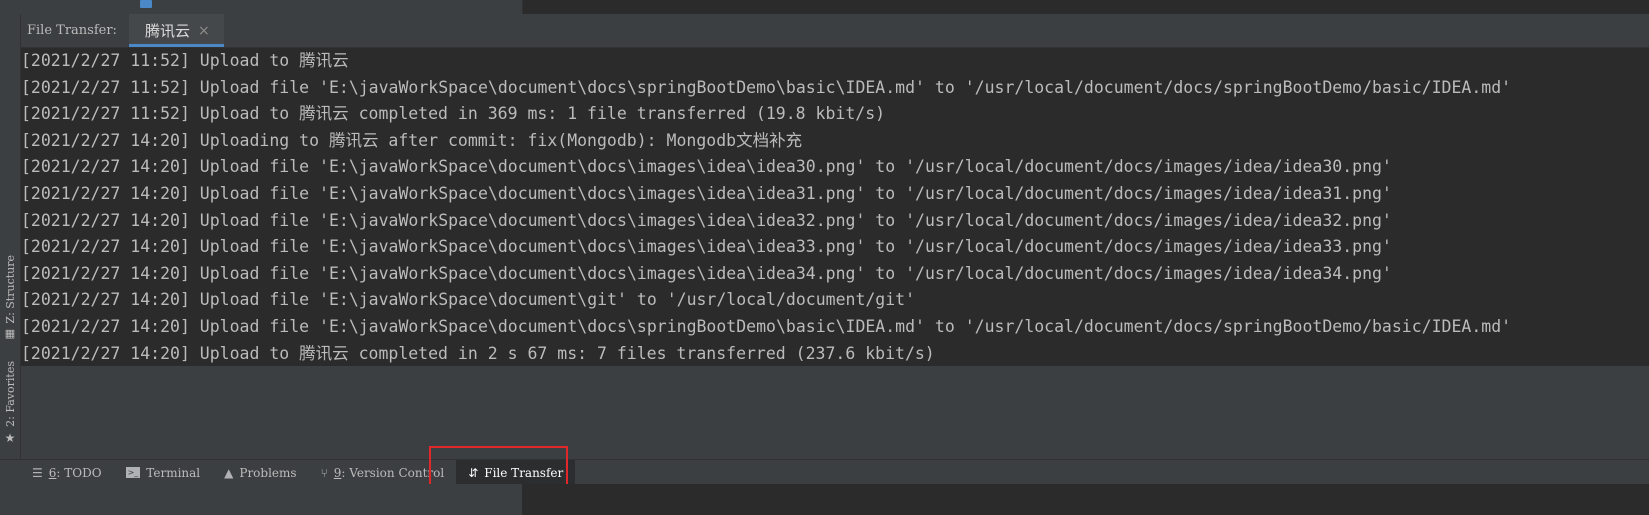 This screenshot has height=515, width=1649. What do you see at coordinates (824, 7) in the screenshot?
I see `top-strip` at bounding box center [824, 7].